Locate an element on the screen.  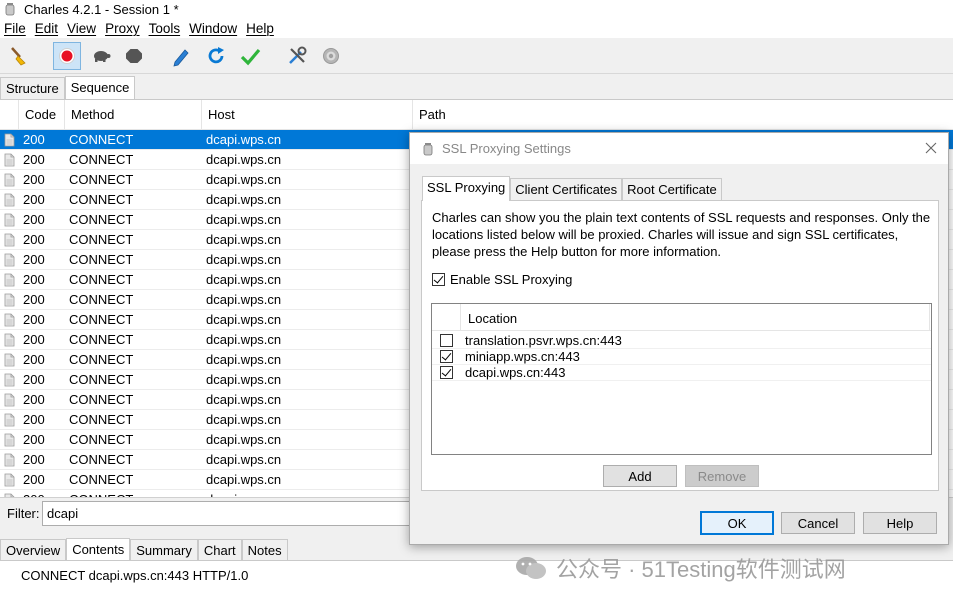
pen-icon is located at coordinates (181, 58).